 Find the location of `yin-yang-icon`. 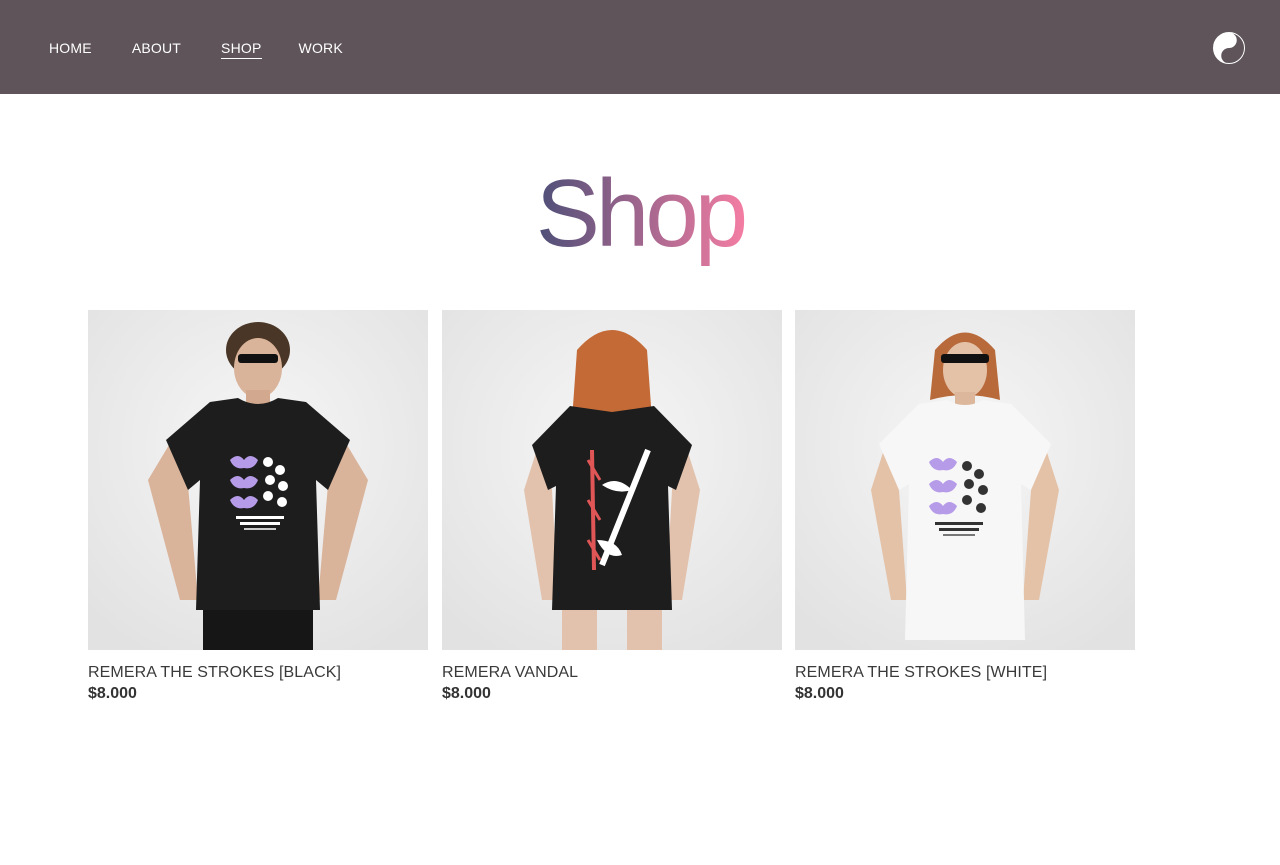

yin-yang-icon is located at coordinates (1229, 48).